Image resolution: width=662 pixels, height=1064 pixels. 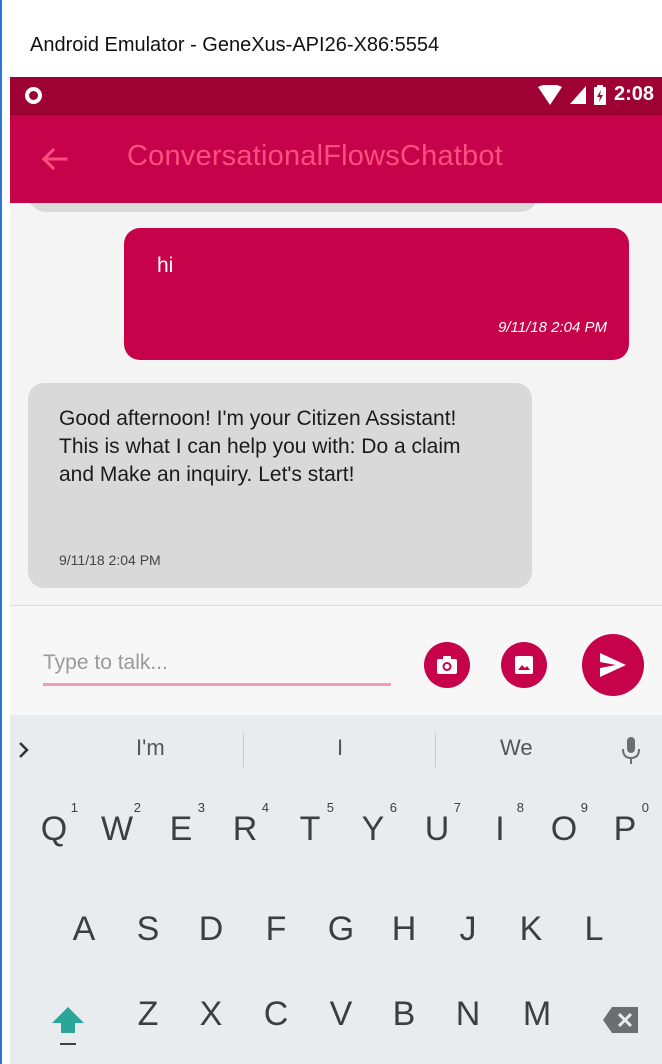 What do you see at coordinates (340, 748) in the screenshot?
I see `suggestion-2: I` at bounding box center [340, 748].